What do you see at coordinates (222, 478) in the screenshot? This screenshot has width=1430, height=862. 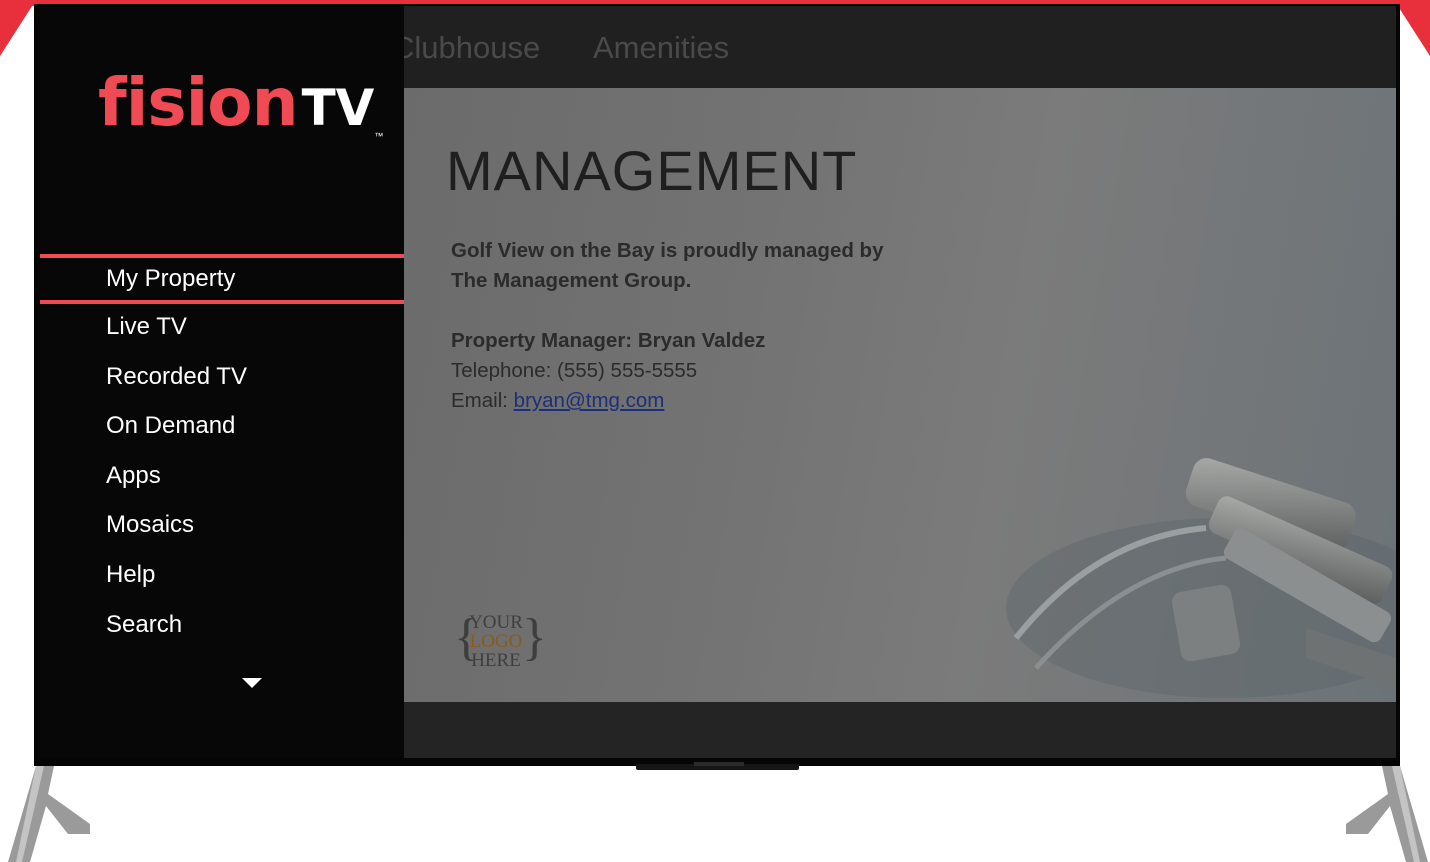 I see `menu-item-apps: Apps` at bounding box center [222, 478].